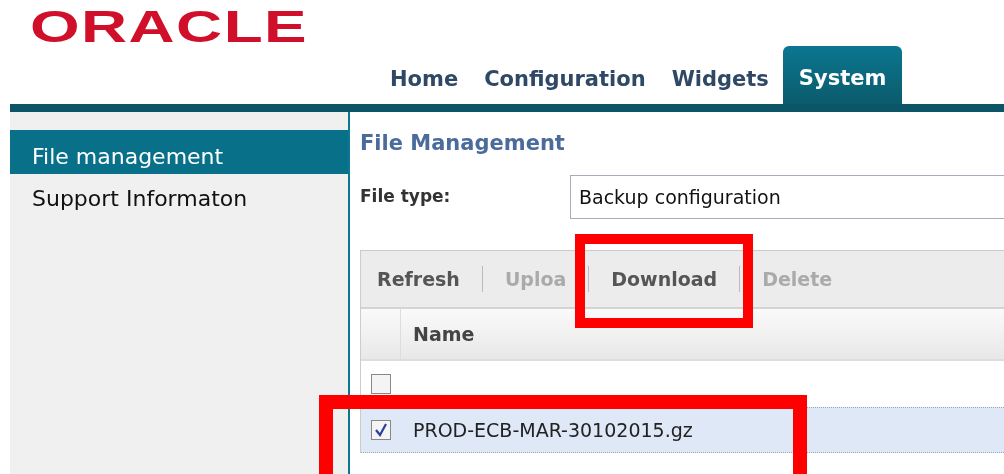  Describe the element at coordinates (720, 80) in the screenshot. I see `nav-tab: Widgets` at that location.